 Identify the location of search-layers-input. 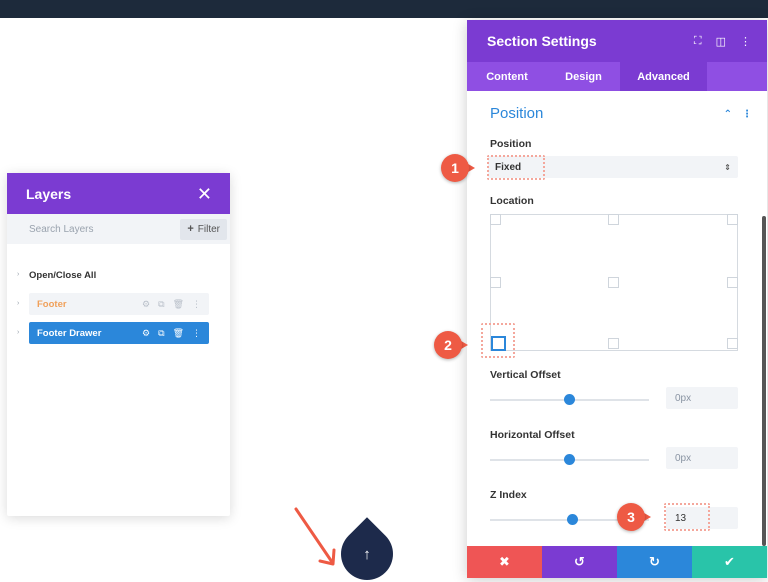
(94, 229).